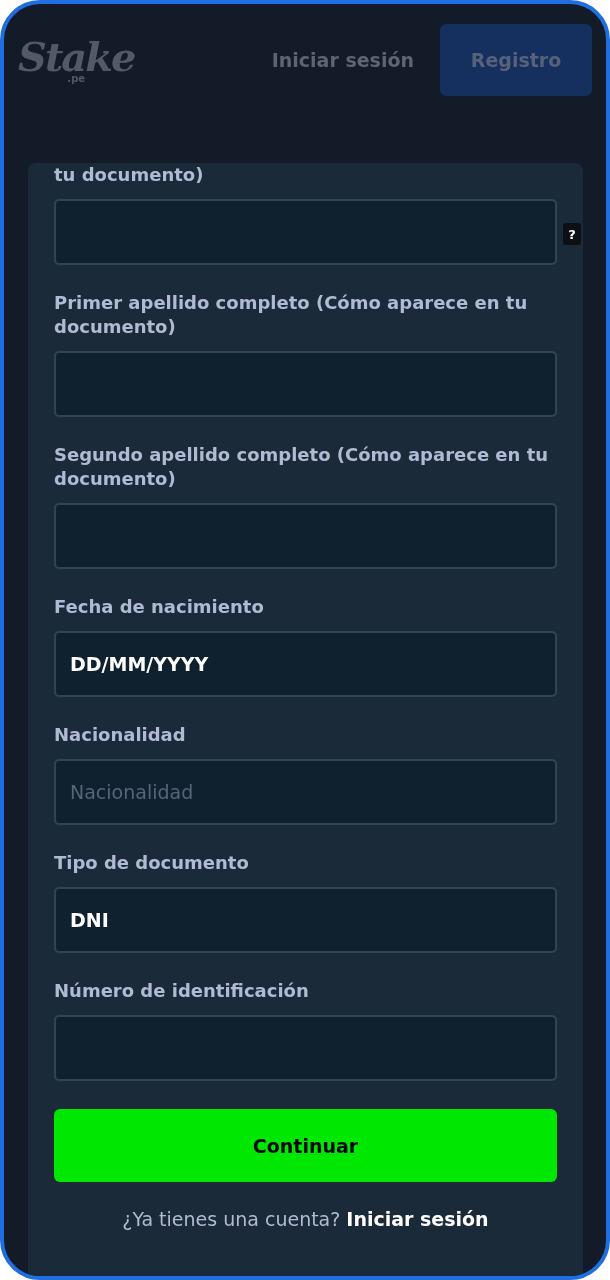 Image resolution: width=610 pixels, height=1280 pixels. Describe the element at coordinates (572, 234) in the screenshot. I see `help-badge: ?` at that location.